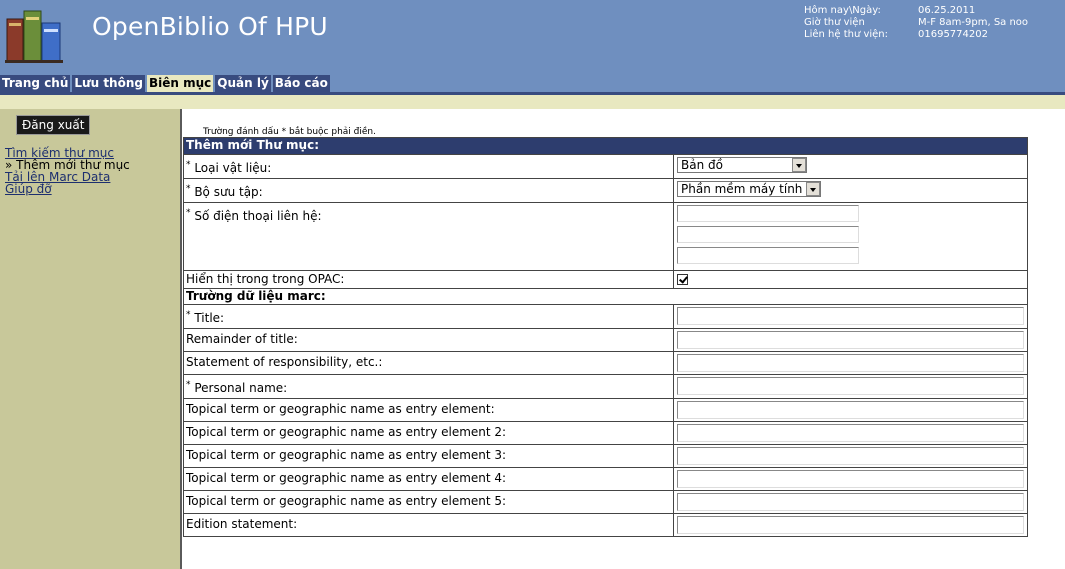  What do you see at coordinates (181, 339) in the screenshot?
I see `sidebar-divider` at bounding box center [181, 339].